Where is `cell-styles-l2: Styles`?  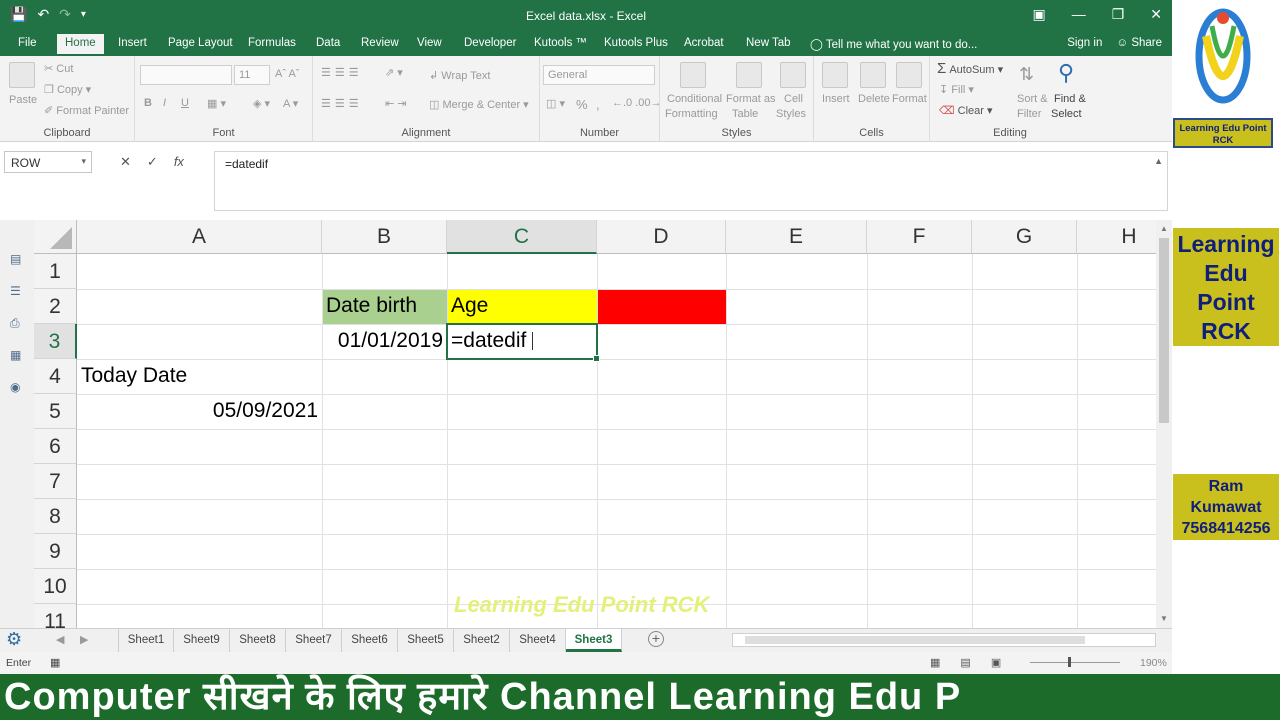 cell-styles-l2: Styles is located at coordinates (791, 114).